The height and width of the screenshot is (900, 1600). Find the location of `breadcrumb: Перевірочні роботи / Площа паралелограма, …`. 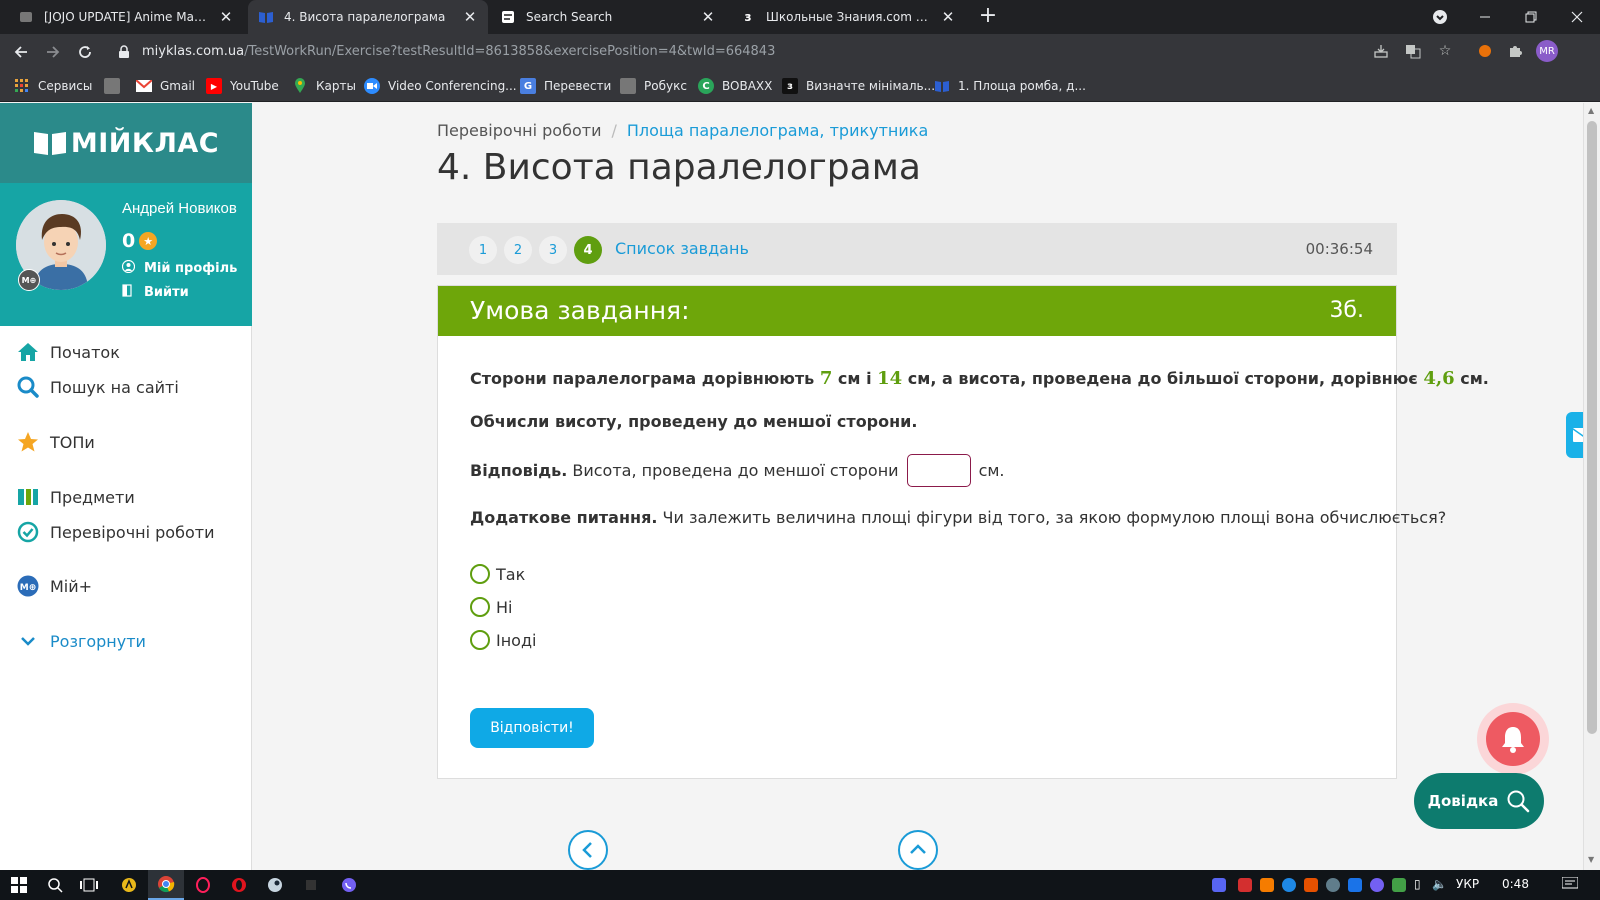

breadcrumb: Перевірочні роботи / Площа паралелограма, … is located at coordinates (682, 130).